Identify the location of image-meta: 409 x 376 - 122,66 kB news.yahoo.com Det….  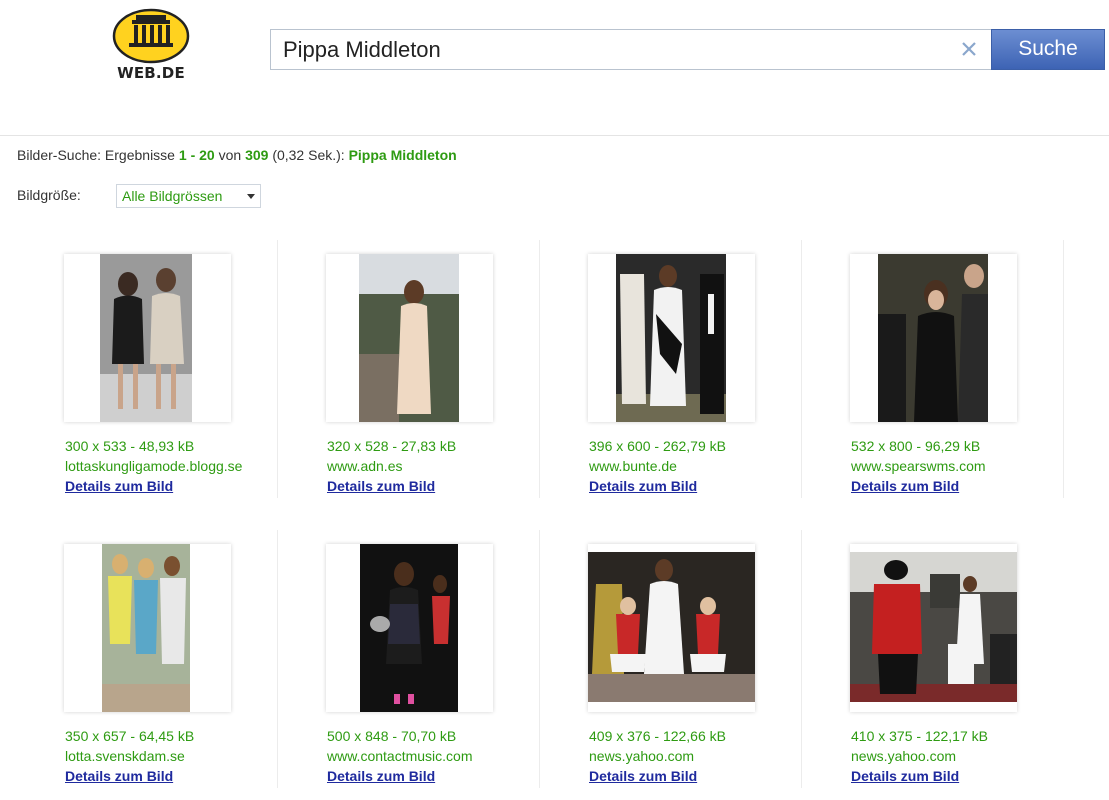
(657, 756).